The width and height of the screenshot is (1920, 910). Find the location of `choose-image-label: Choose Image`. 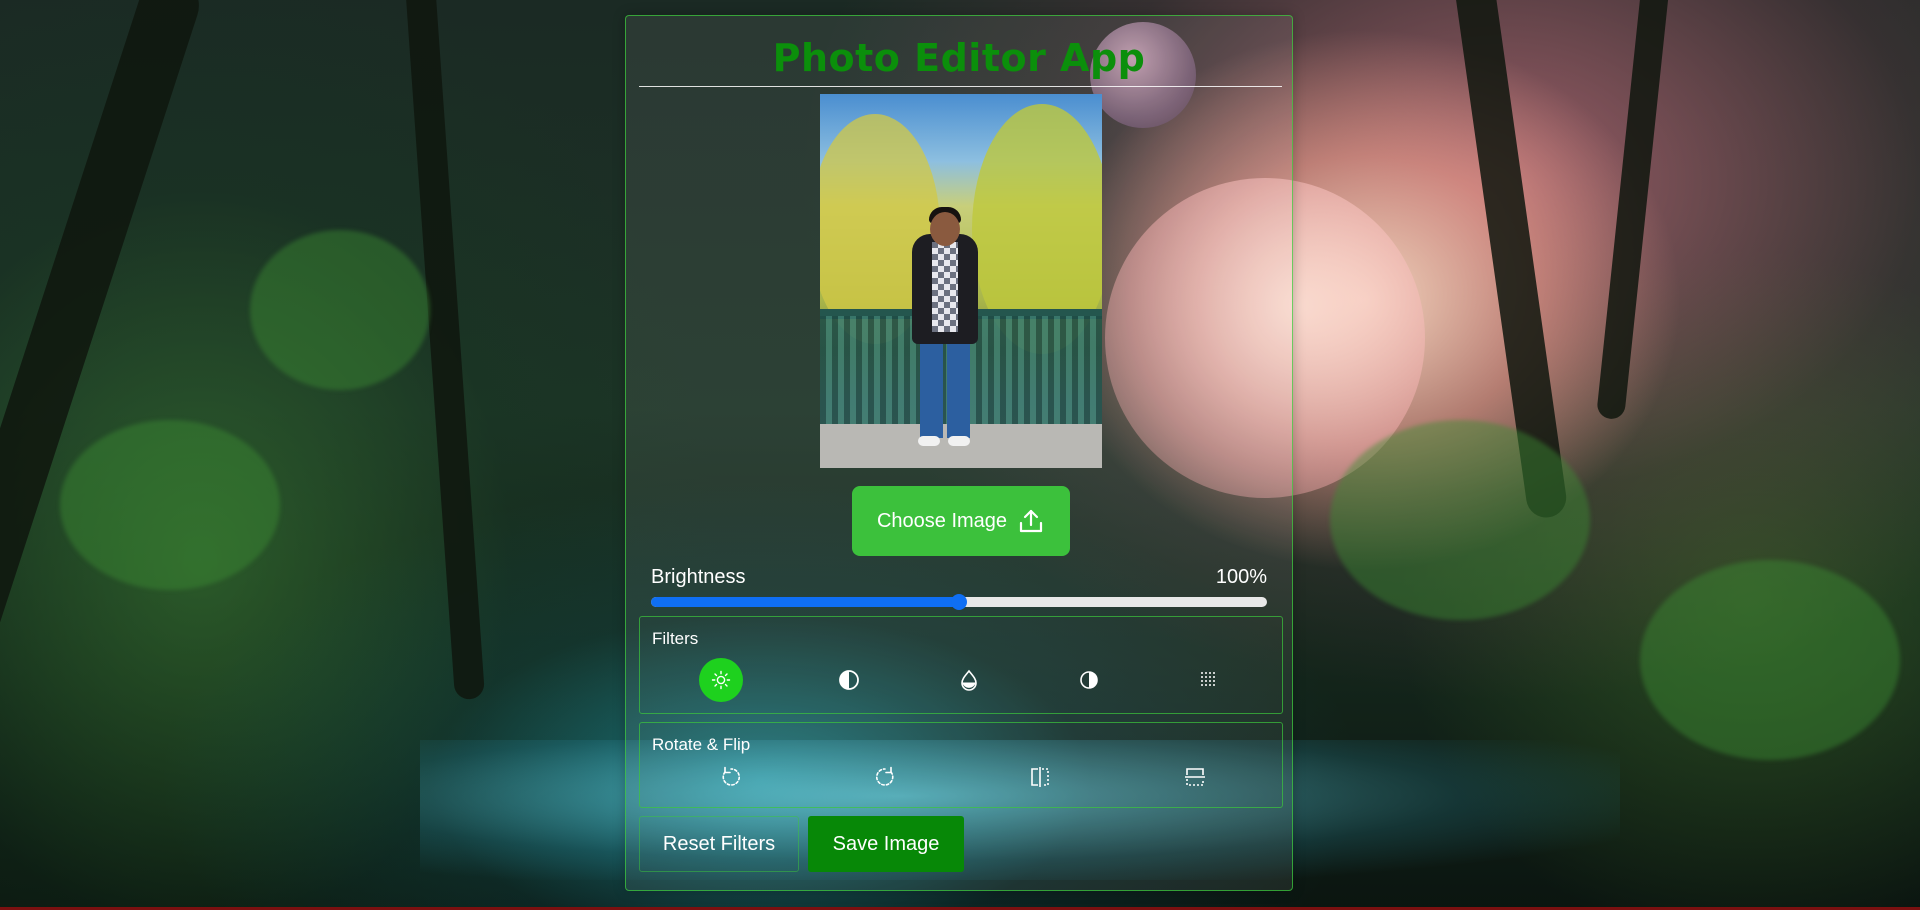

choose-image-label: Choose Image is located at coordinates (942, 520).